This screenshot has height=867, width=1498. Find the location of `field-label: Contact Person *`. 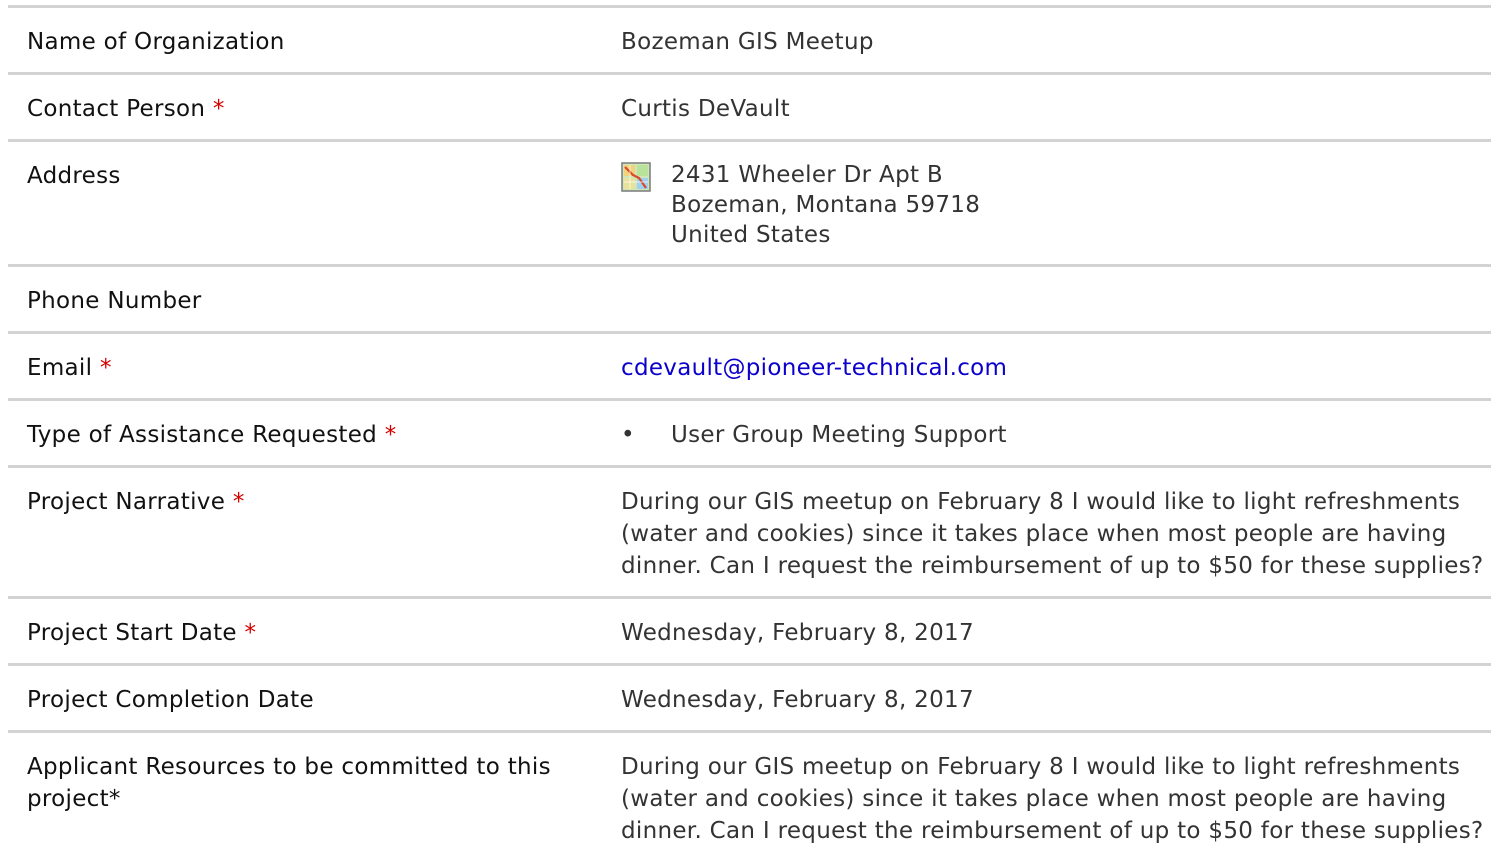

field-label: Contact Person * is located at coordinates (305, 106).